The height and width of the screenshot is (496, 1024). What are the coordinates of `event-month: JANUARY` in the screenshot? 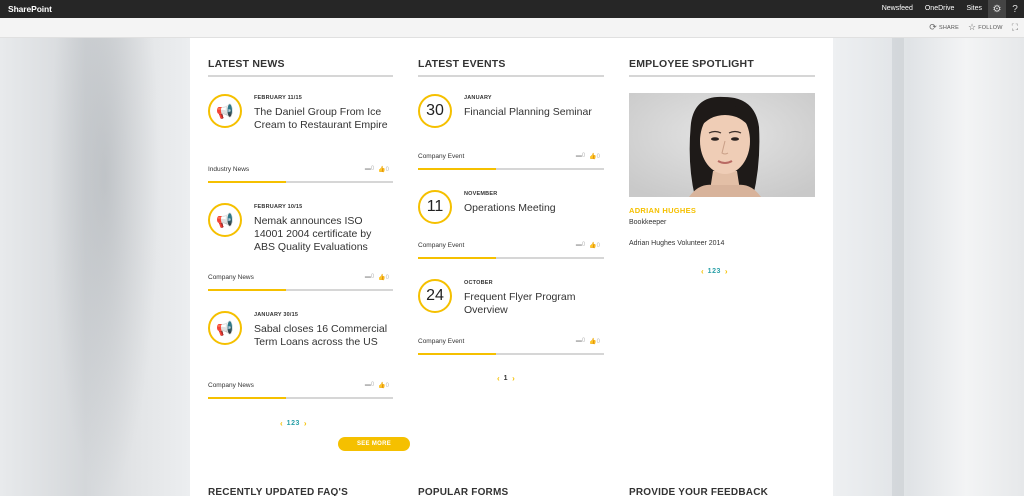 It's located at (478, 98).